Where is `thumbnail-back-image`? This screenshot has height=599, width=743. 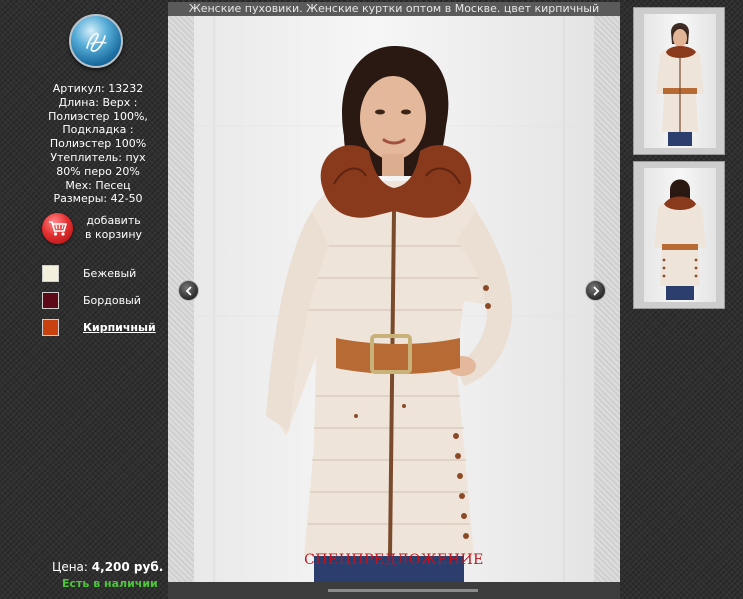
thumbnail-back-image is located at coordinates (680, 235).